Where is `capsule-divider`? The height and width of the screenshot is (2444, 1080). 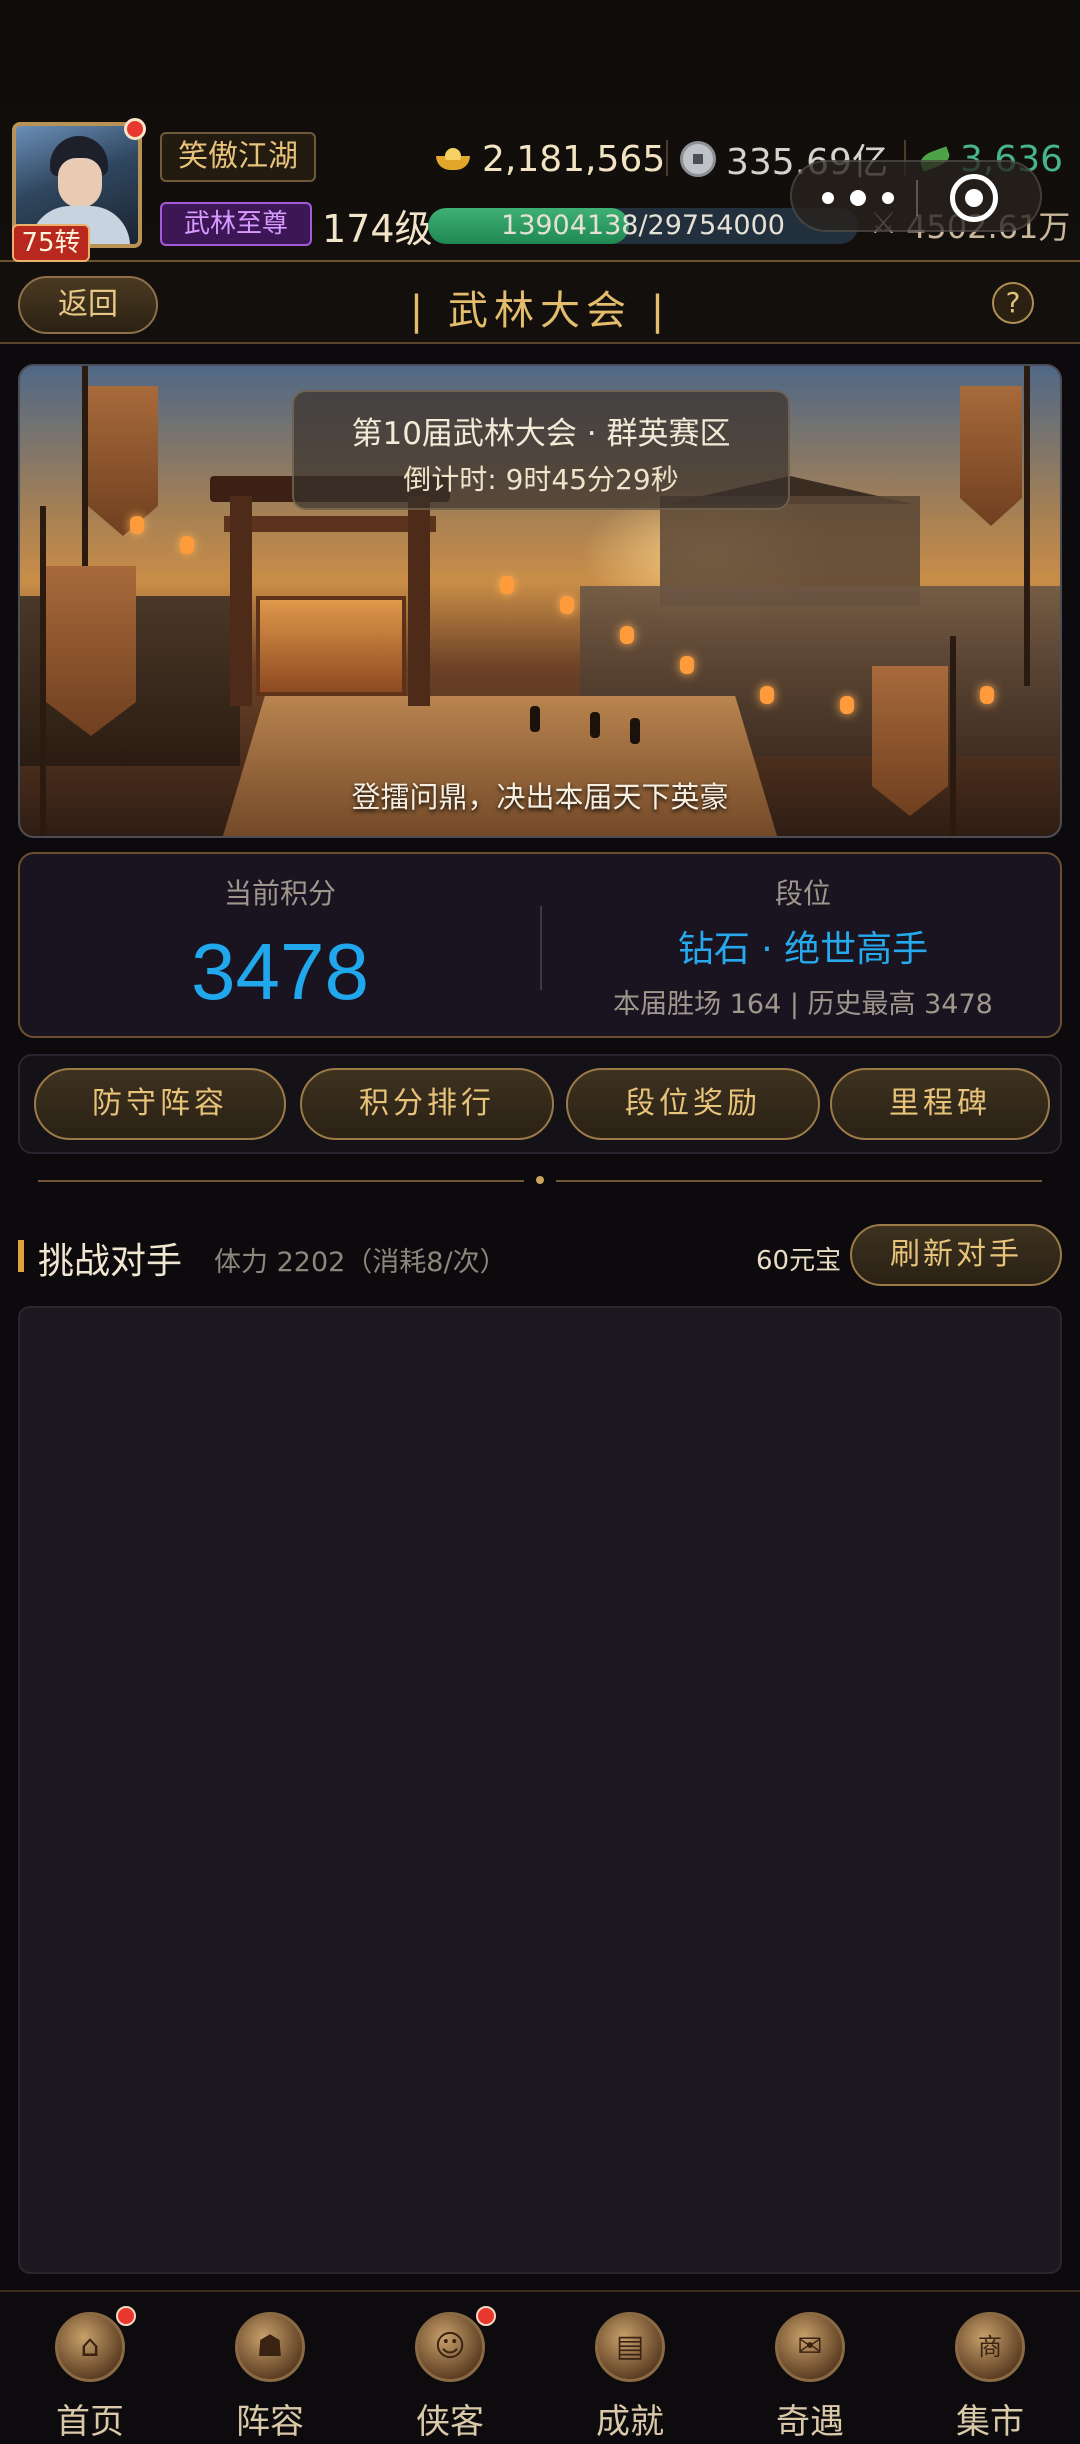 capsule-divider is located at coordinates (917, 198).